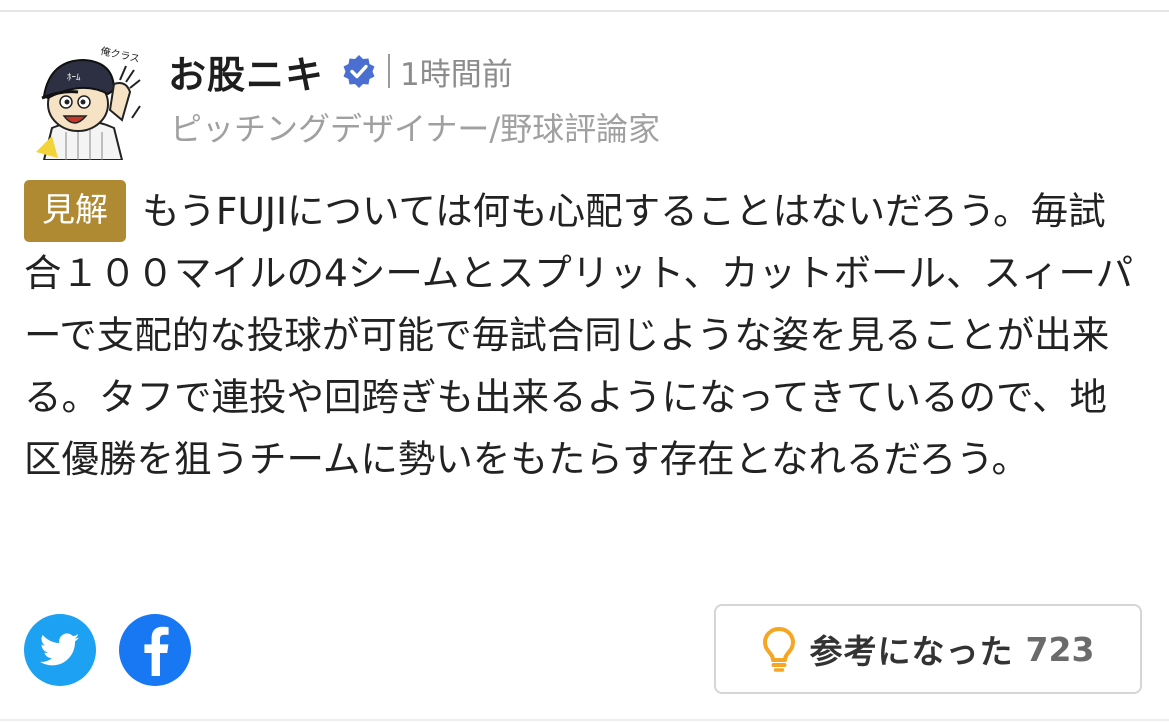 The image size is (1169, 723). I want to click on author-profile: ピッチングデザイナー/野球評論家, so click(415, 129).